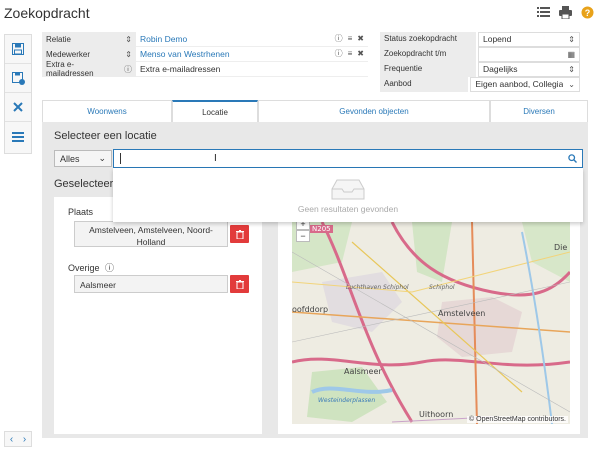 The image size is (600, 451). What do you see at coordinates (252, 39) in the screenshot?
I see `relatie-value: Robin Demo ⓘ ≡ ✖` at bounding box center [252, 39].